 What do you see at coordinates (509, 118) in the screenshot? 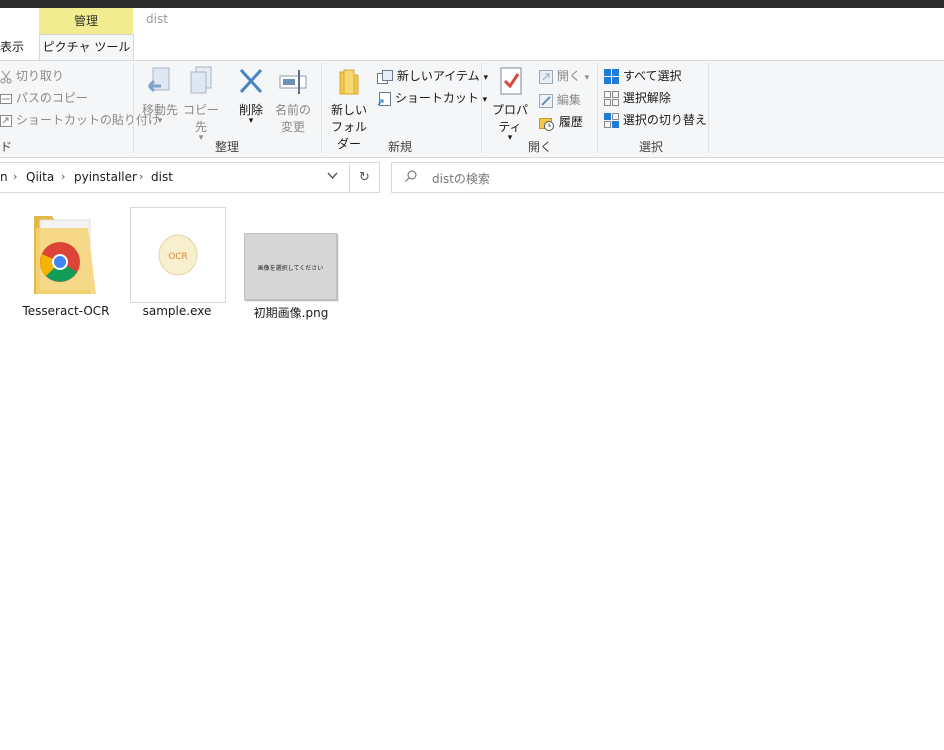
I see `properties-label: プロパティ` at bounding box center [509, 118].